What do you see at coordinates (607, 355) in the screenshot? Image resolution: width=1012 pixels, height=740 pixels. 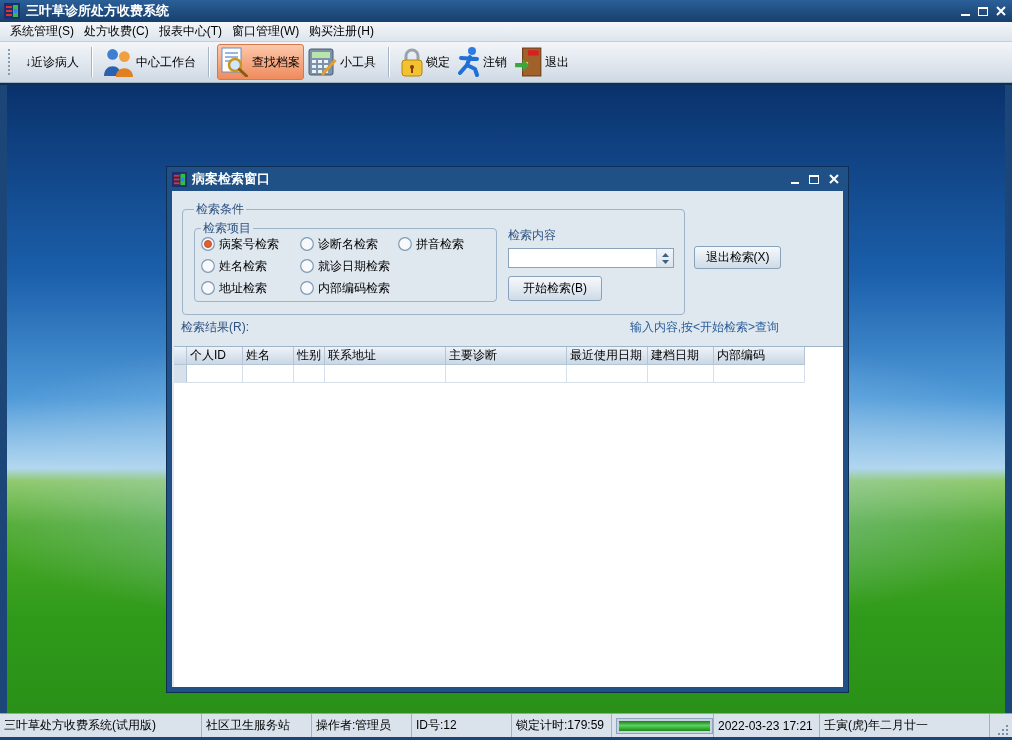 I see `column-header: 最近使用日期` at bounding box center [607, 355].